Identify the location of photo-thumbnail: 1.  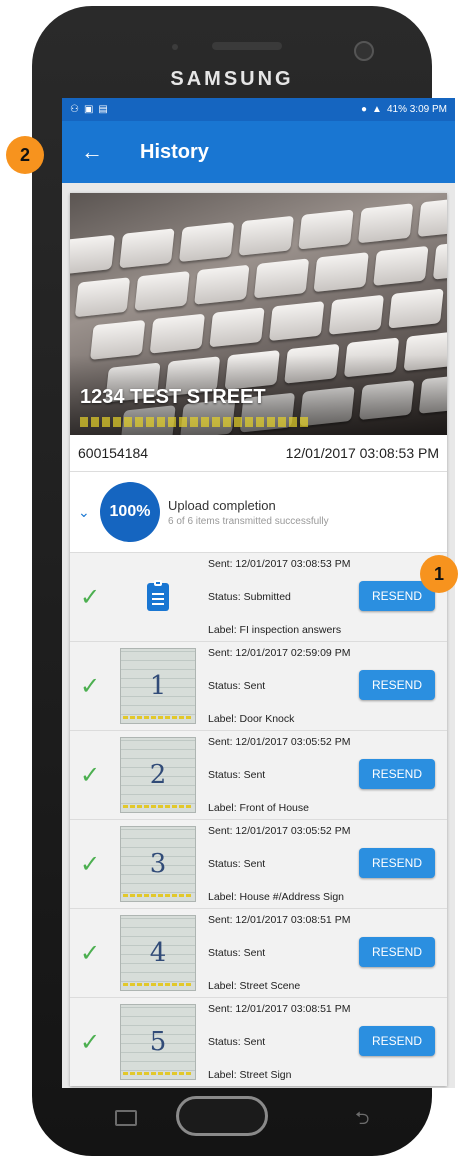
(158, 686).